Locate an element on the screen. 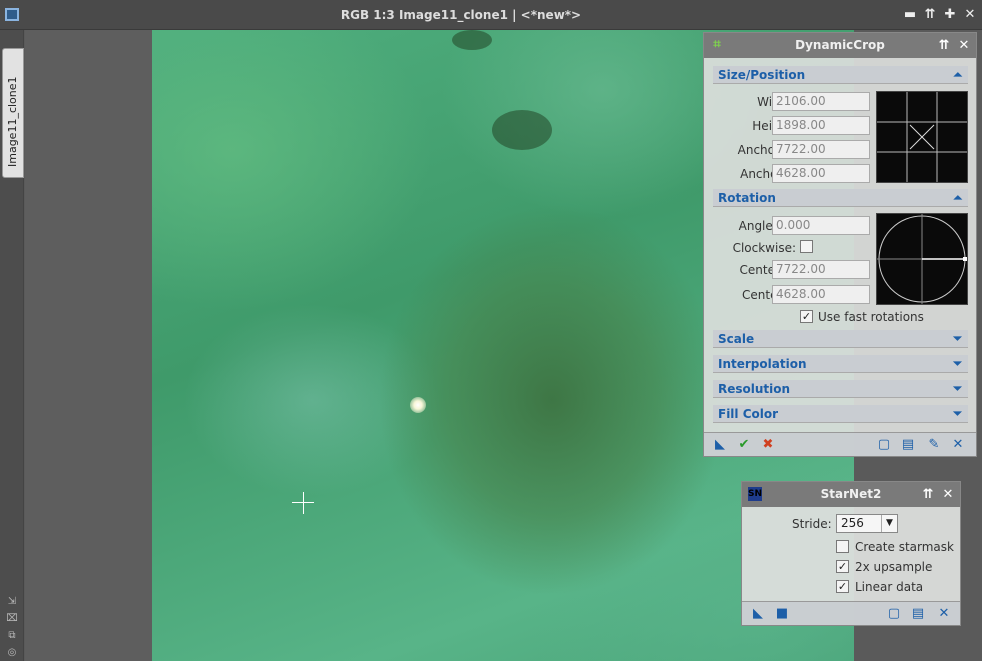 This screenshot has width=982, height=661. anchor-x-field: 7722.00 is located at coordinates (821, 149).